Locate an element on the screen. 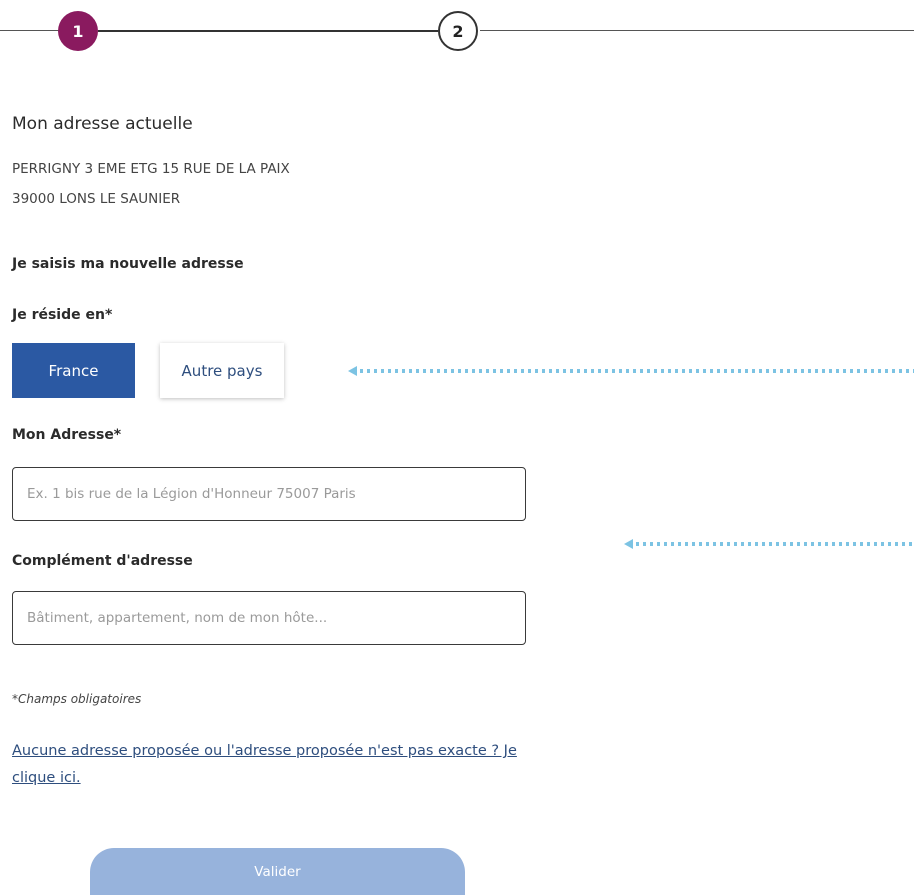  country-other-button: Autre pays is located at coordinates (222, 370).